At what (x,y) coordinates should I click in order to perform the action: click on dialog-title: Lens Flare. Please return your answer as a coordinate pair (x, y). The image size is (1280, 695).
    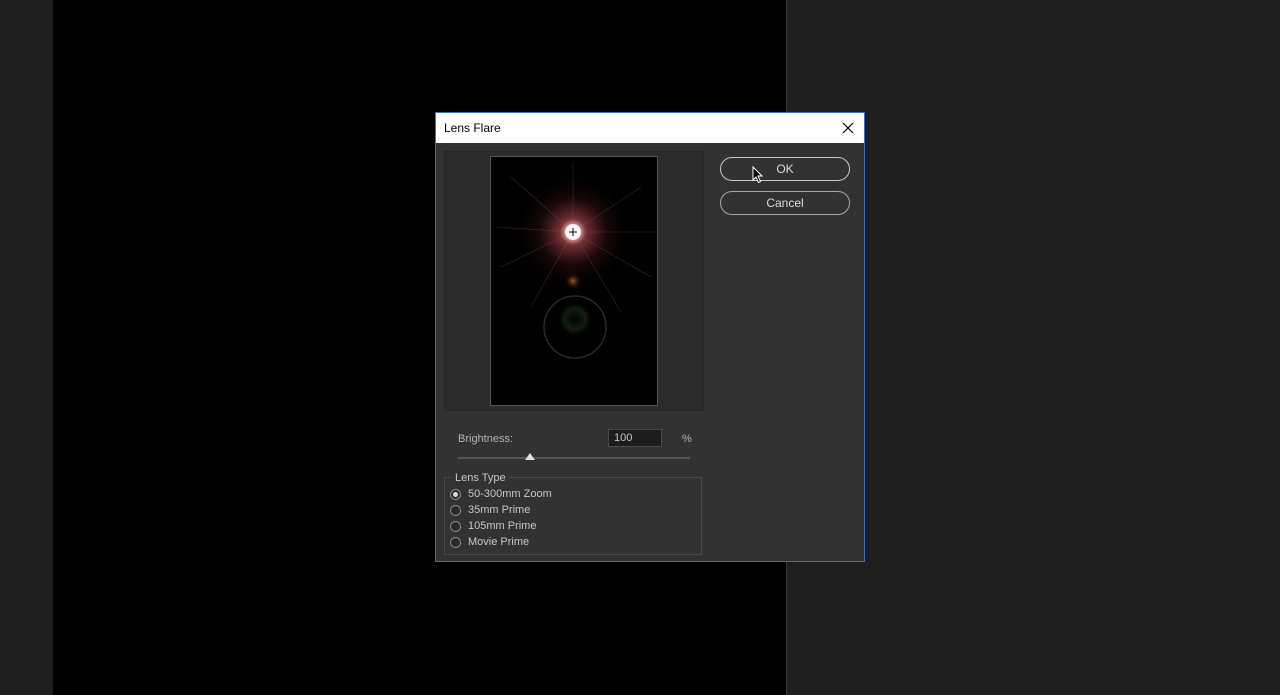
    Looking at the image, I should click on (472, 128).